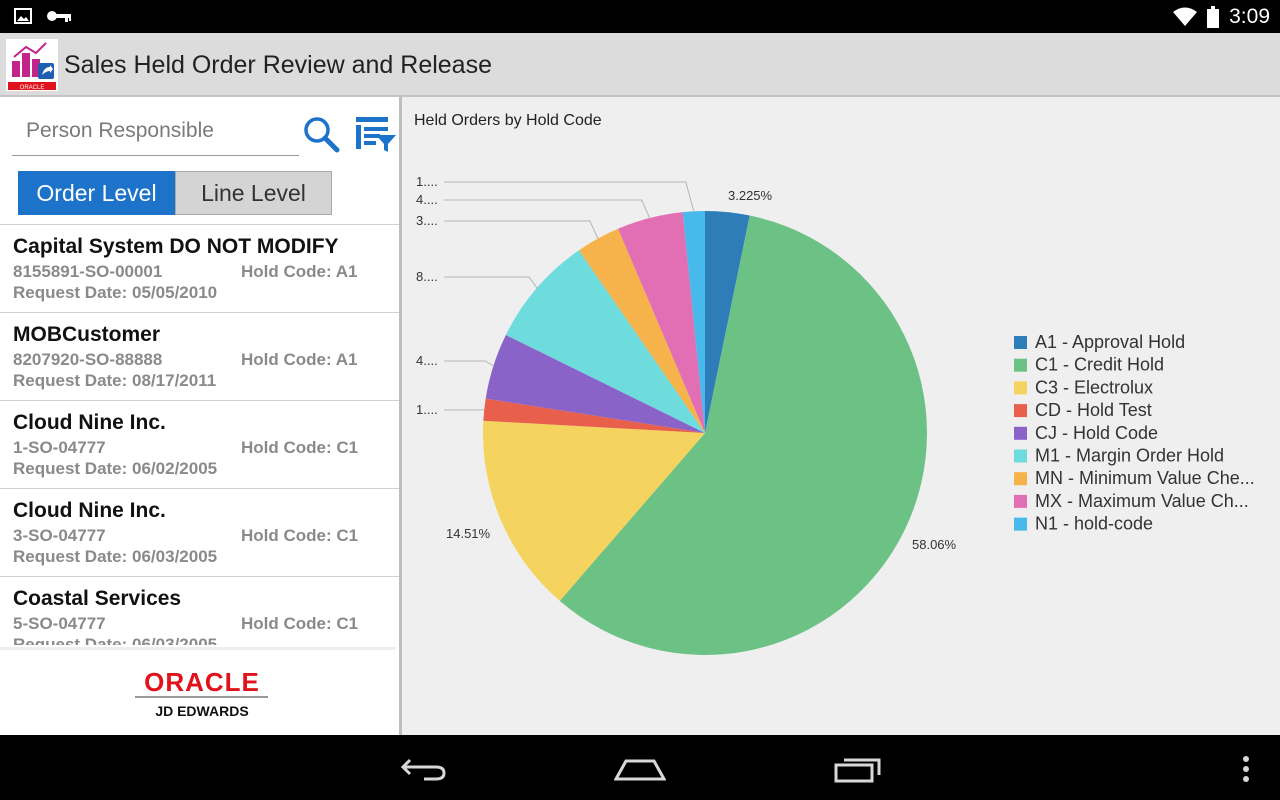 This screenshot has width=1280, height=800. Describe the element at coordinates (1094, 387) in the screenshot. I see `legend-entry: C3 - Electrolux` at that location.